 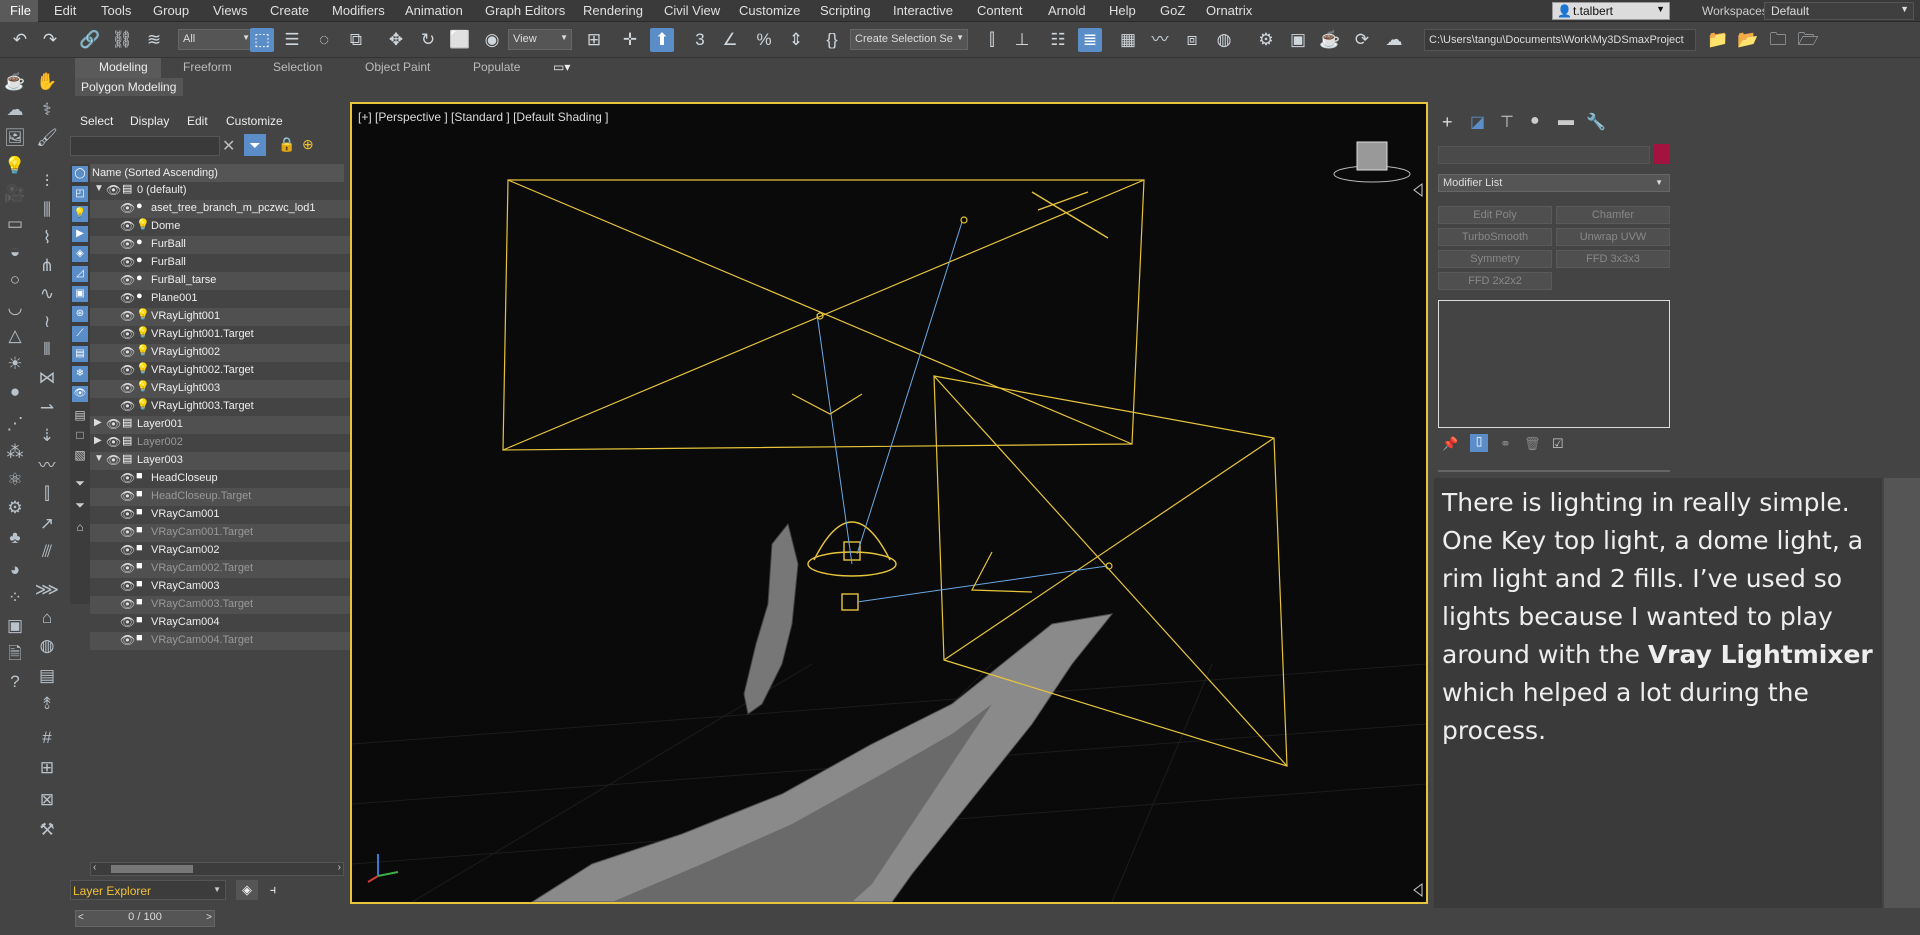 What do you see at coordinates (152, 869) in the screenshot?
I see `scrollbar-thumb` at bounding box center [152, 869].